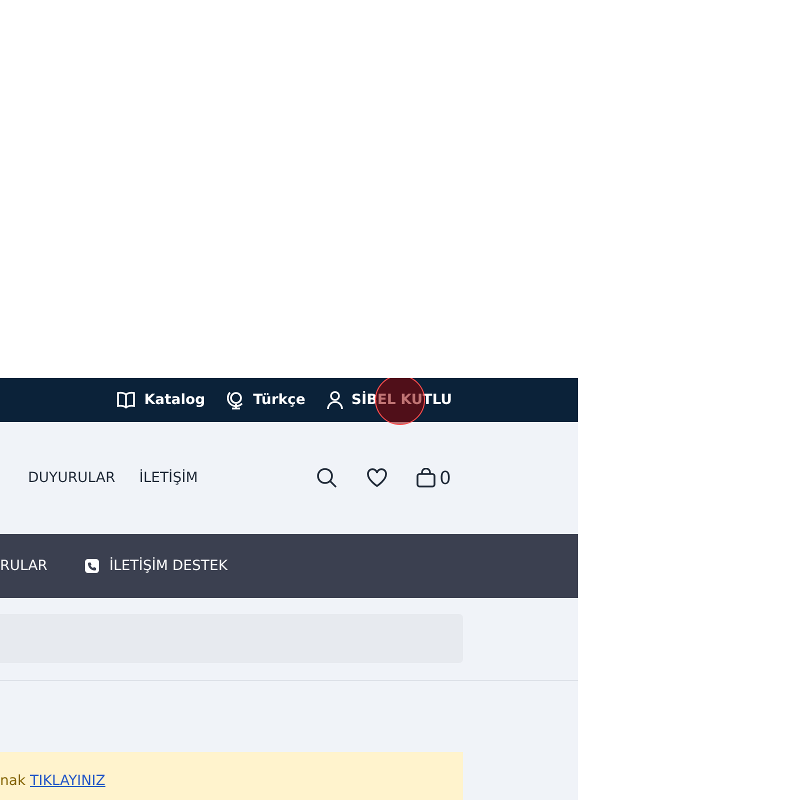  I want to click on cart-button: 0, so click(433, 478).